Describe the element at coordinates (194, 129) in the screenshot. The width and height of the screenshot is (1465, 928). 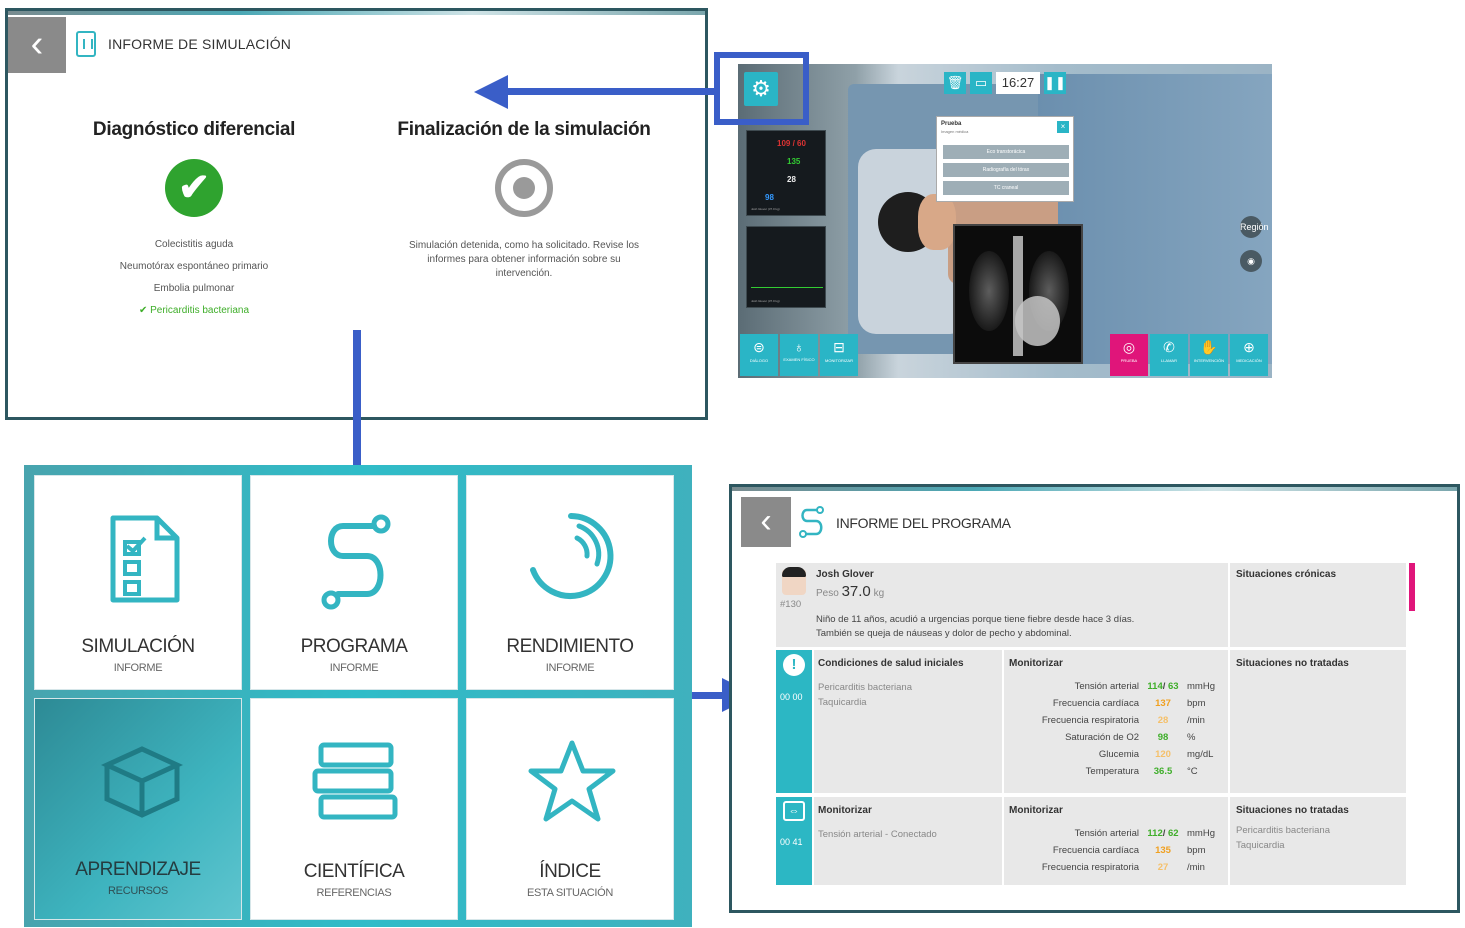
I see `differential-diagnosis-heading: Diagnóstico diferencial` at that location.